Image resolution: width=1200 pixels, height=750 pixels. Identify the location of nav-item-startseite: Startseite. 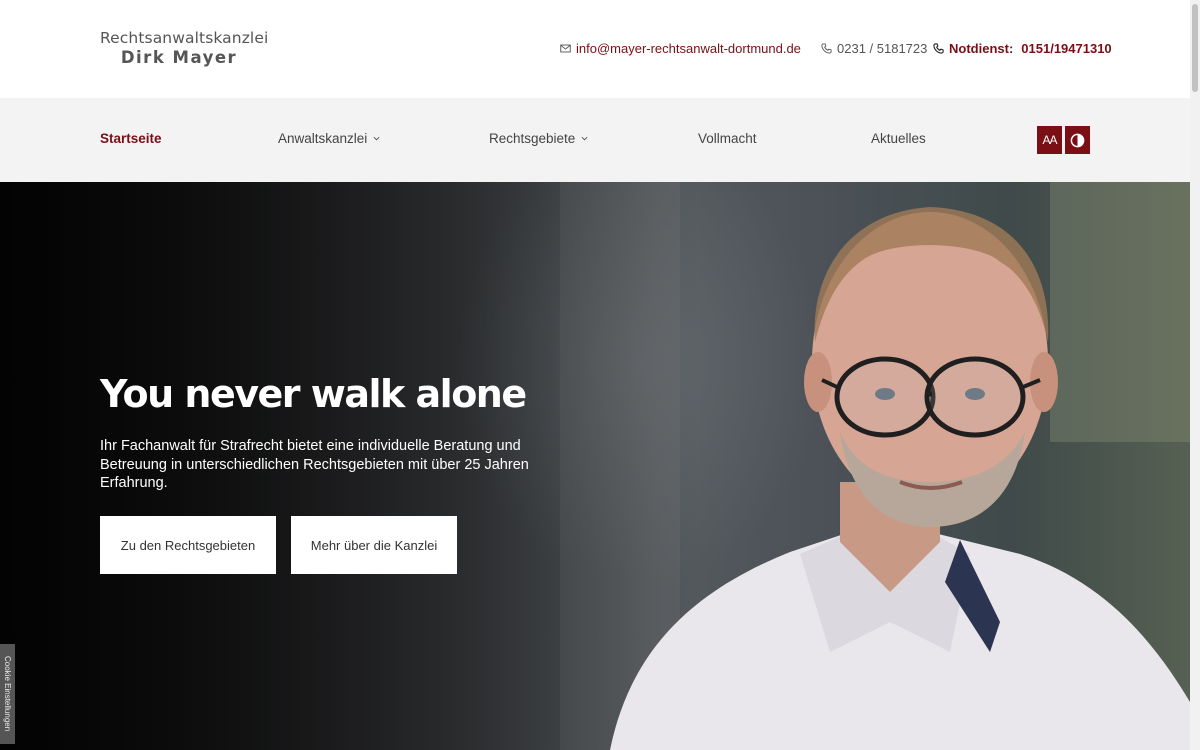
(131, 138).